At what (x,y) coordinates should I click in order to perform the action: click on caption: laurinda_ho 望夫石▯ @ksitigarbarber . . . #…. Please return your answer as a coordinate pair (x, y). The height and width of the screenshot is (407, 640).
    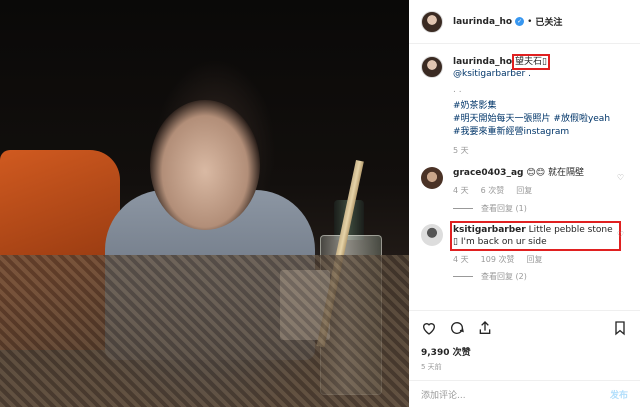
    Looking at the image, I should click on (524, 105).